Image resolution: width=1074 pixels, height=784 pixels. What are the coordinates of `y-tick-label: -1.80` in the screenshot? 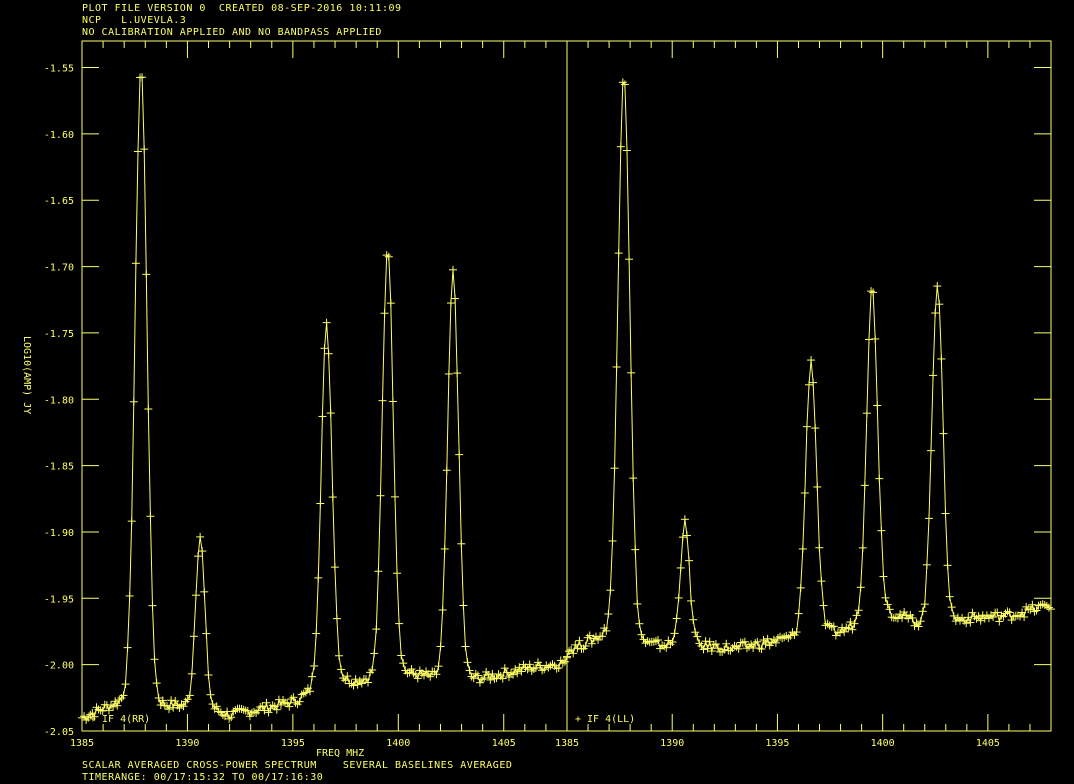 It's located at (59, 400).